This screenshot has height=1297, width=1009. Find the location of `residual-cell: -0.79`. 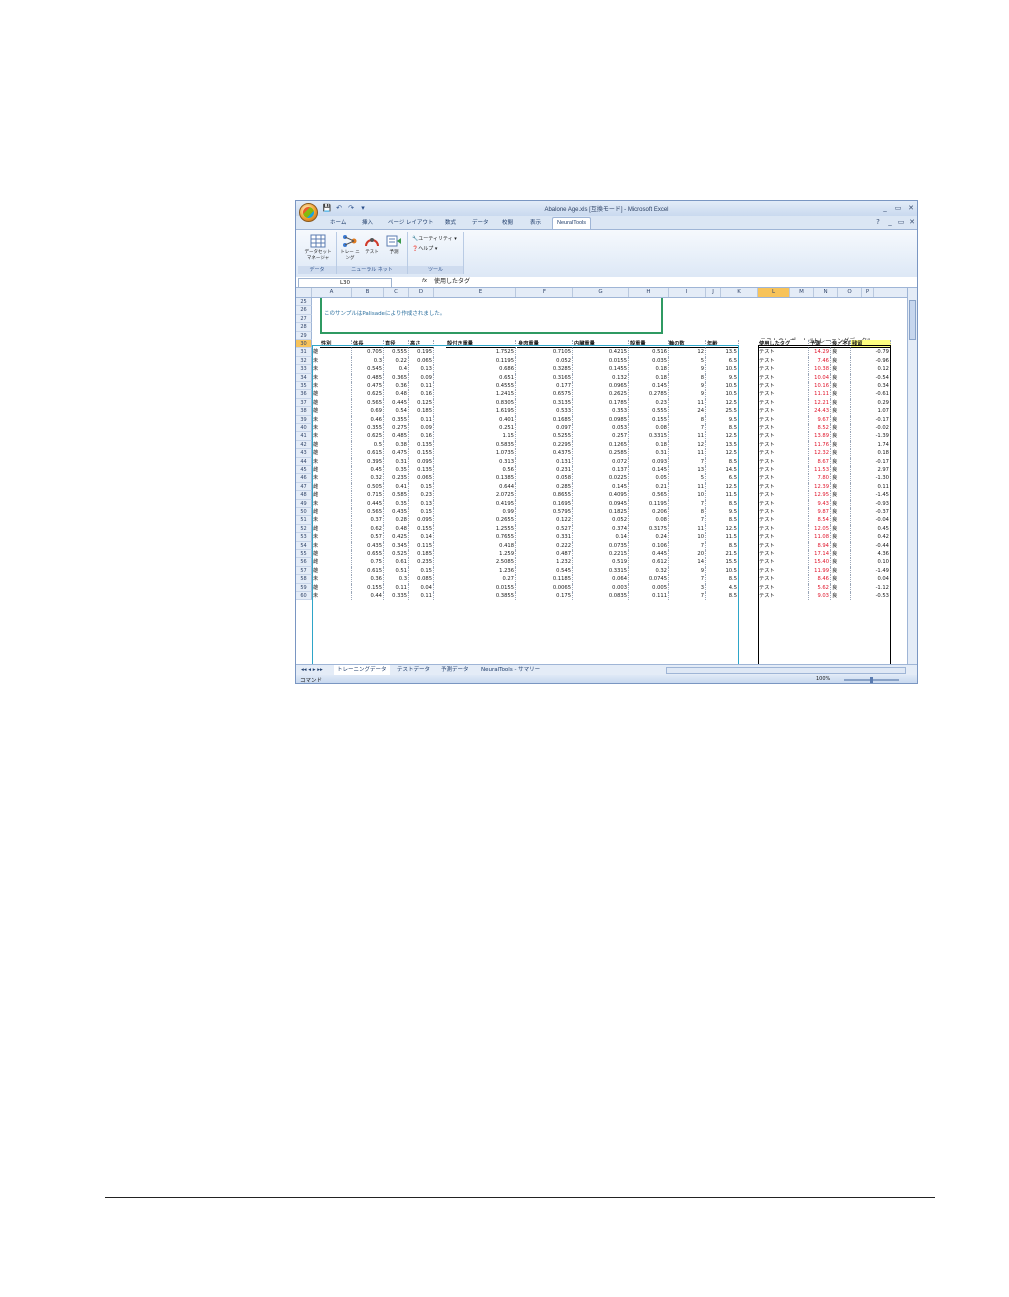

residual-cell: -0.79 is located at coordinates (871, 352).